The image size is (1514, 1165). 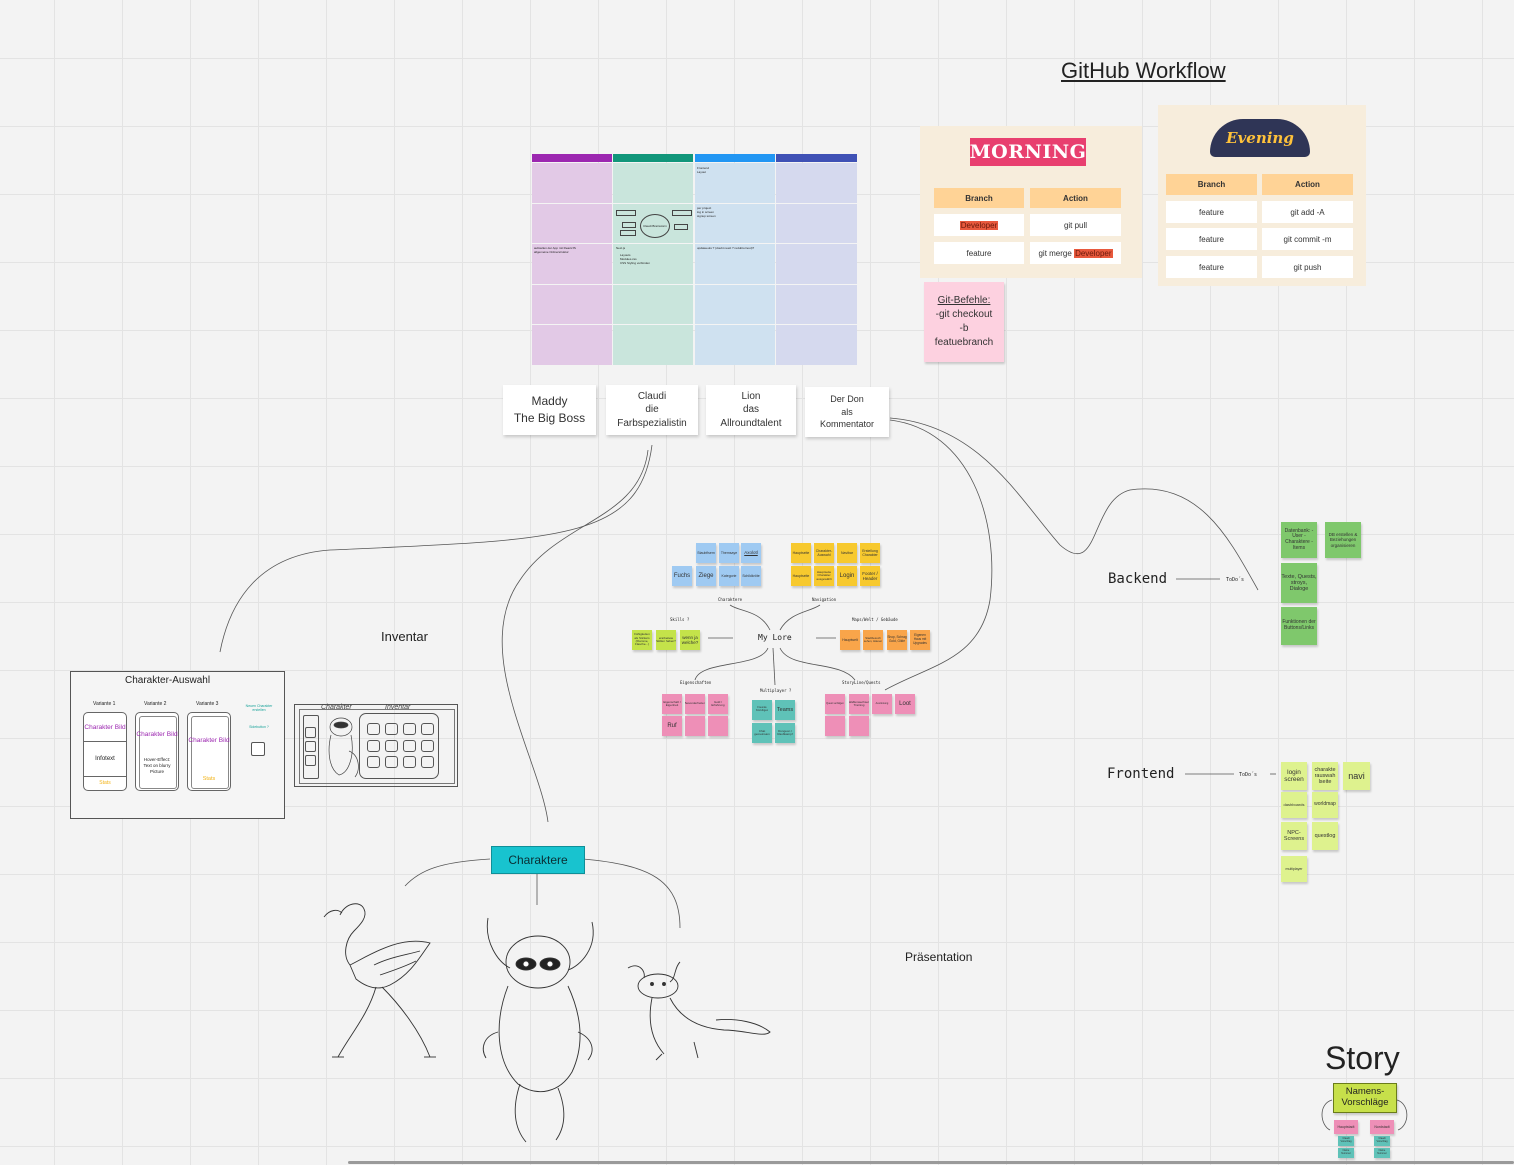 I want to click on frontend-note-7: questlog, so click(x=1325, y=836).